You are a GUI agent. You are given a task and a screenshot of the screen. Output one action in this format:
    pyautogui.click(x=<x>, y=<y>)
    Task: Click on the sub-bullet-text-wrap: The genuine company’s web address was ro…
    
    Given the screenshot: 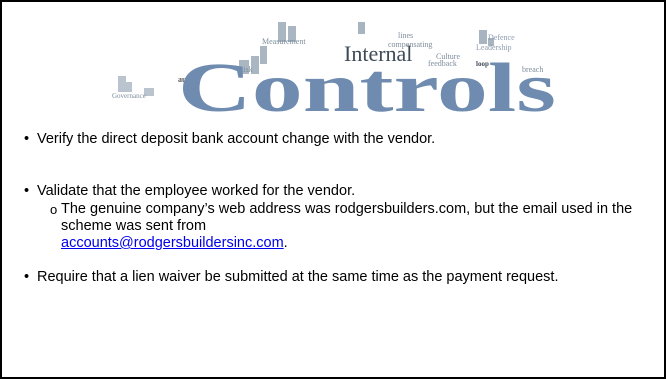 What is the action you would take?
    pyautogui.click(x=350, y=226)
    